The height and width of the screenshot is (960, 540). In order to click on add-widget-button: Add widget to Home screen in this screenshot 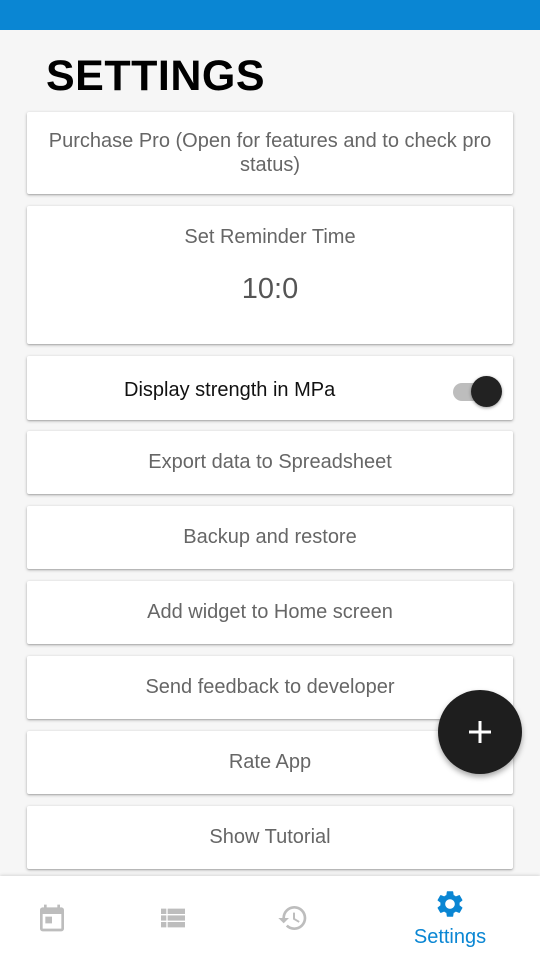, I will do `click(270, 612)`.